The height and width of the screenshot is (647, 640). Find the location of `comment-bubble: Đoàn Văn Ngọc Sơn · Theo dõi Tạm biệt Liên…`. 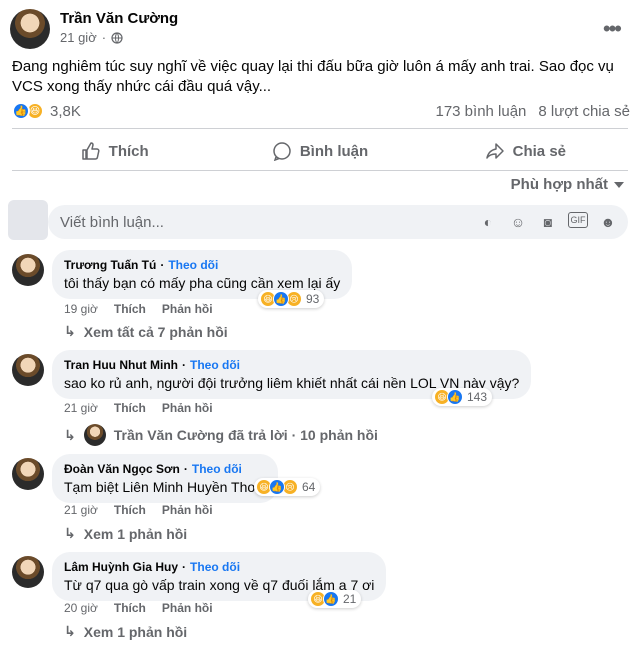

comment-bubble: Đoàn Văn Ngọc Sơn · Theo dõi Tạm biệt Liên… is located at coordinates (165, 478).